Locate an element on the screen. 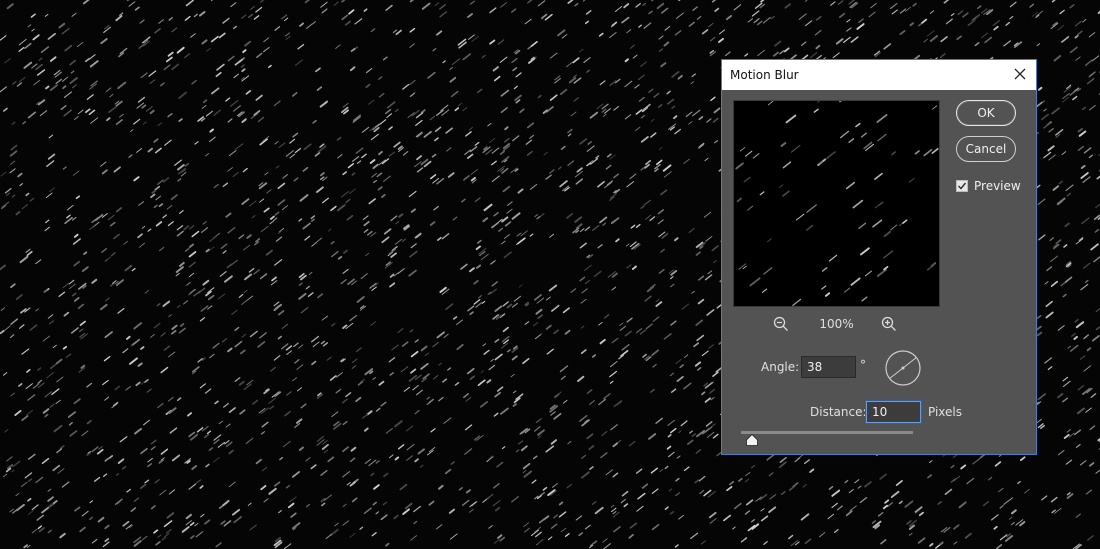  preview-image is located at coordinates (837, 203).